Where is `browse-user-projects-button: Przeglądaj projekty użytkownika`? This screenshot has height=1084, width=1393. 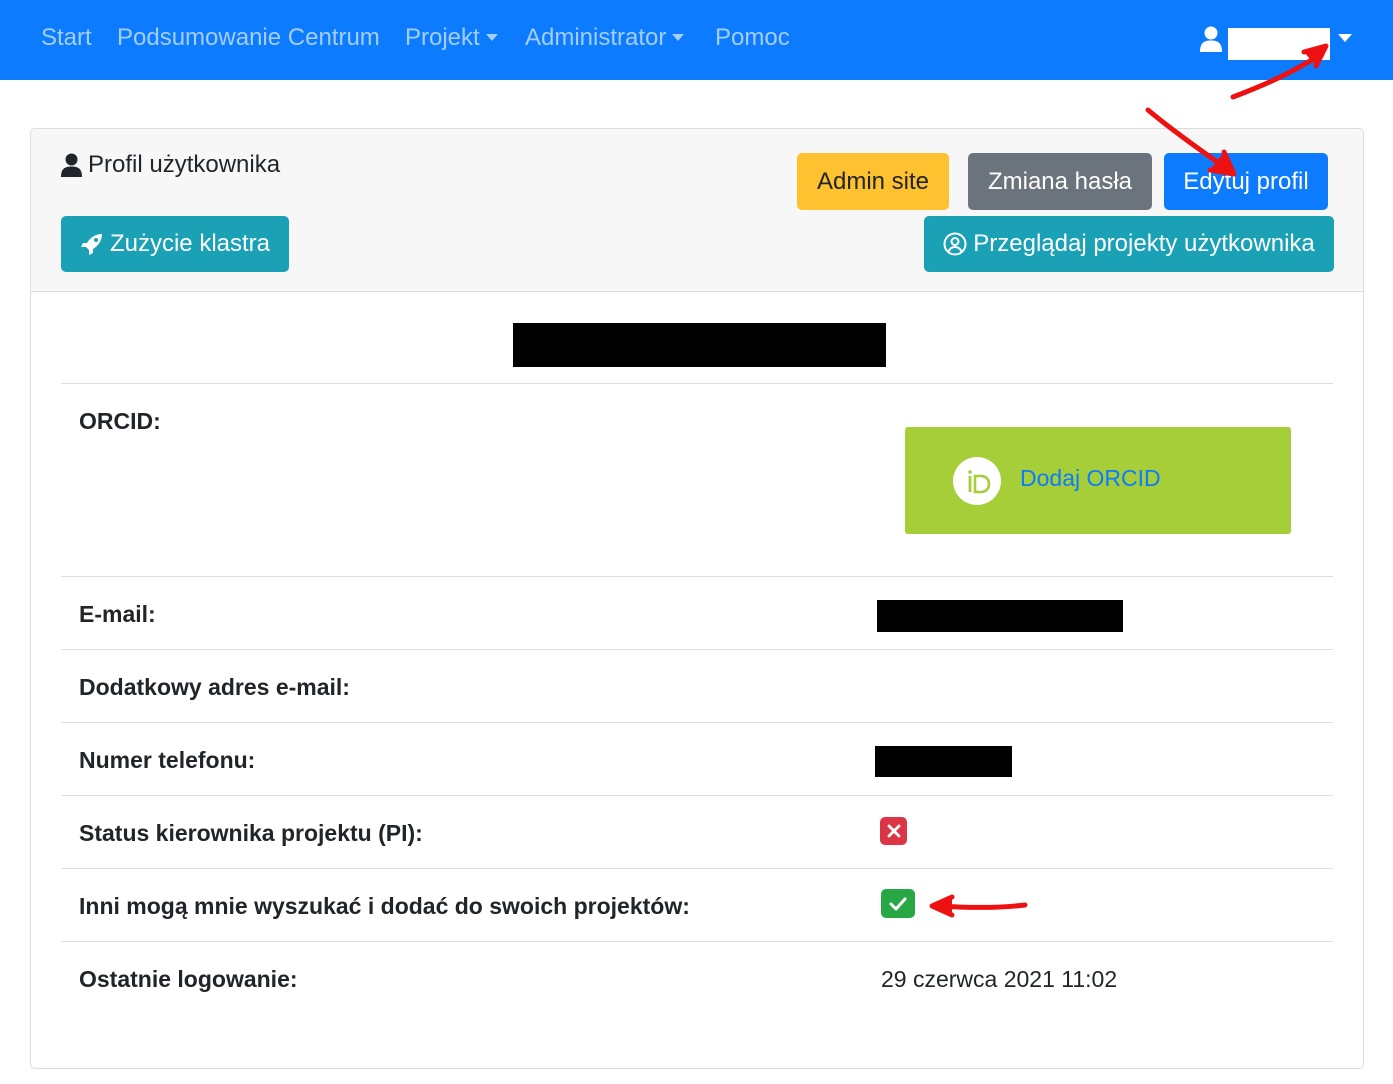
browse-user-projects-button: Przeglądaj projekty użytkownika is located at coordinates (1129, 244).